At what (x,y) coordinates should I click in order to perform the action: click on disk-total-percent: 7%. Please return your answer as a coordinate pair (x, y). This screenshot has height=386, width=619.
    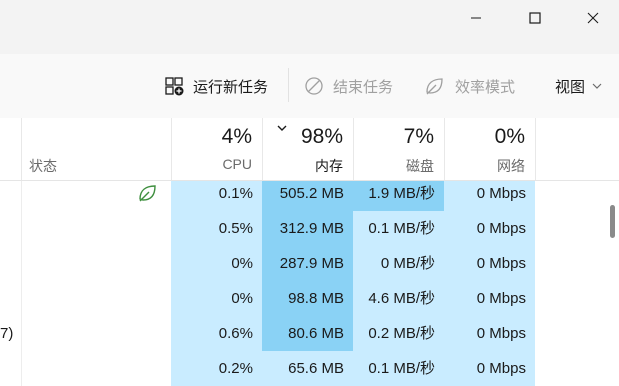
    Looking at the image, I should click on (418, 136).